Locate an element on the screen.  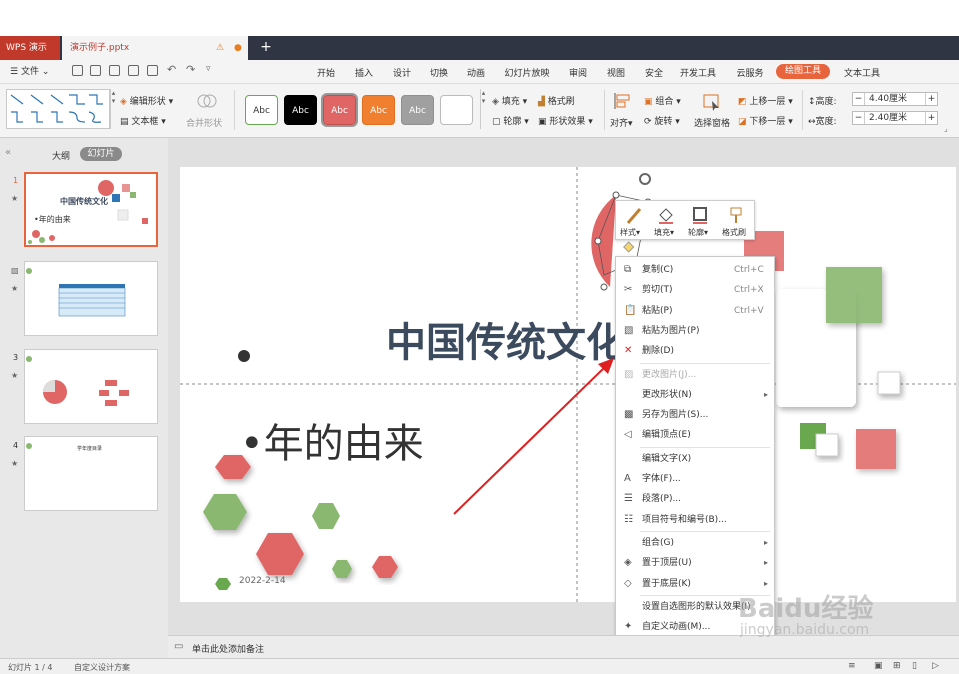
outline-icon: ▢ is located at coordinates (496, 122).